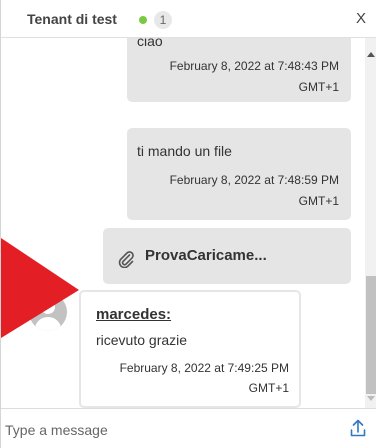 The image size is (376, 448). I want to click on paperclip-icon, so click(126, 261).